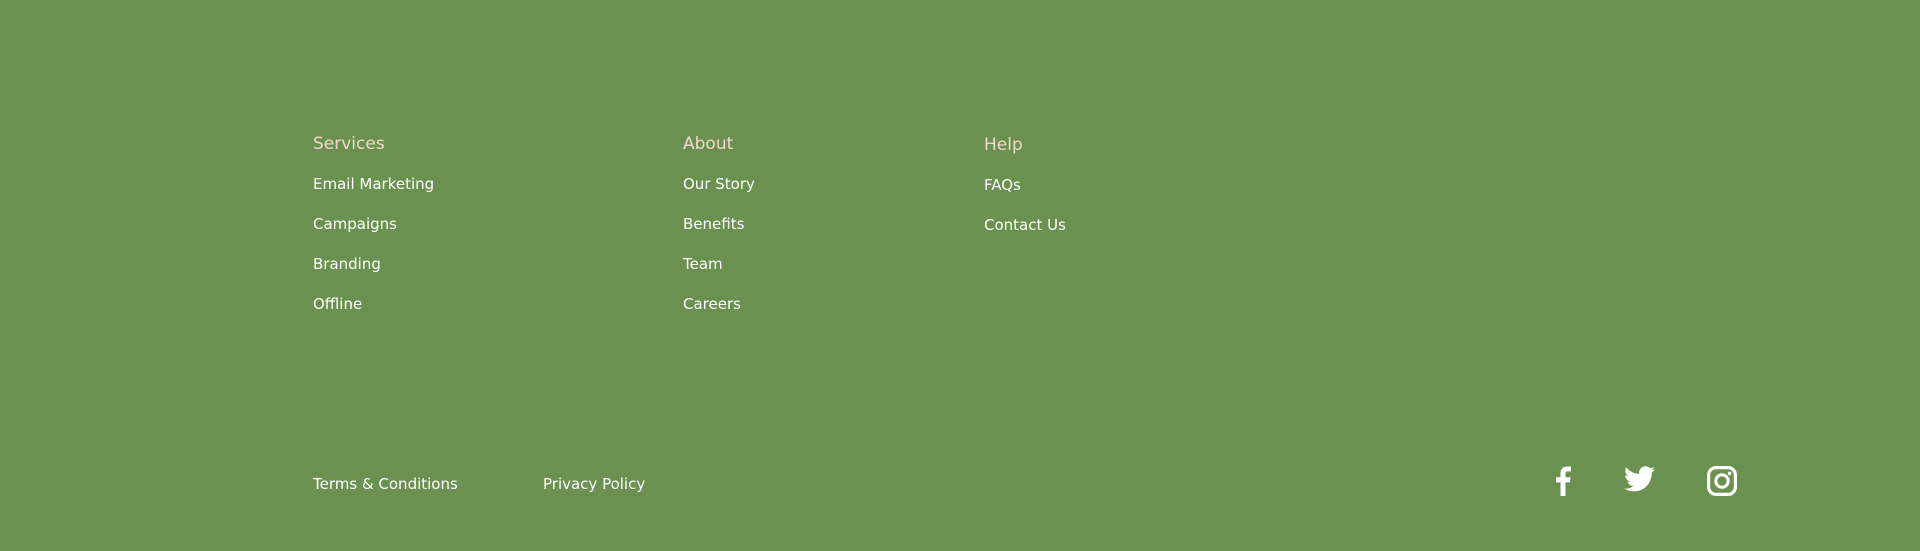 Image resolution: width=1920 pixels, height=551 pixels. I want to click on list-item: Our Story, so click(719, 194).